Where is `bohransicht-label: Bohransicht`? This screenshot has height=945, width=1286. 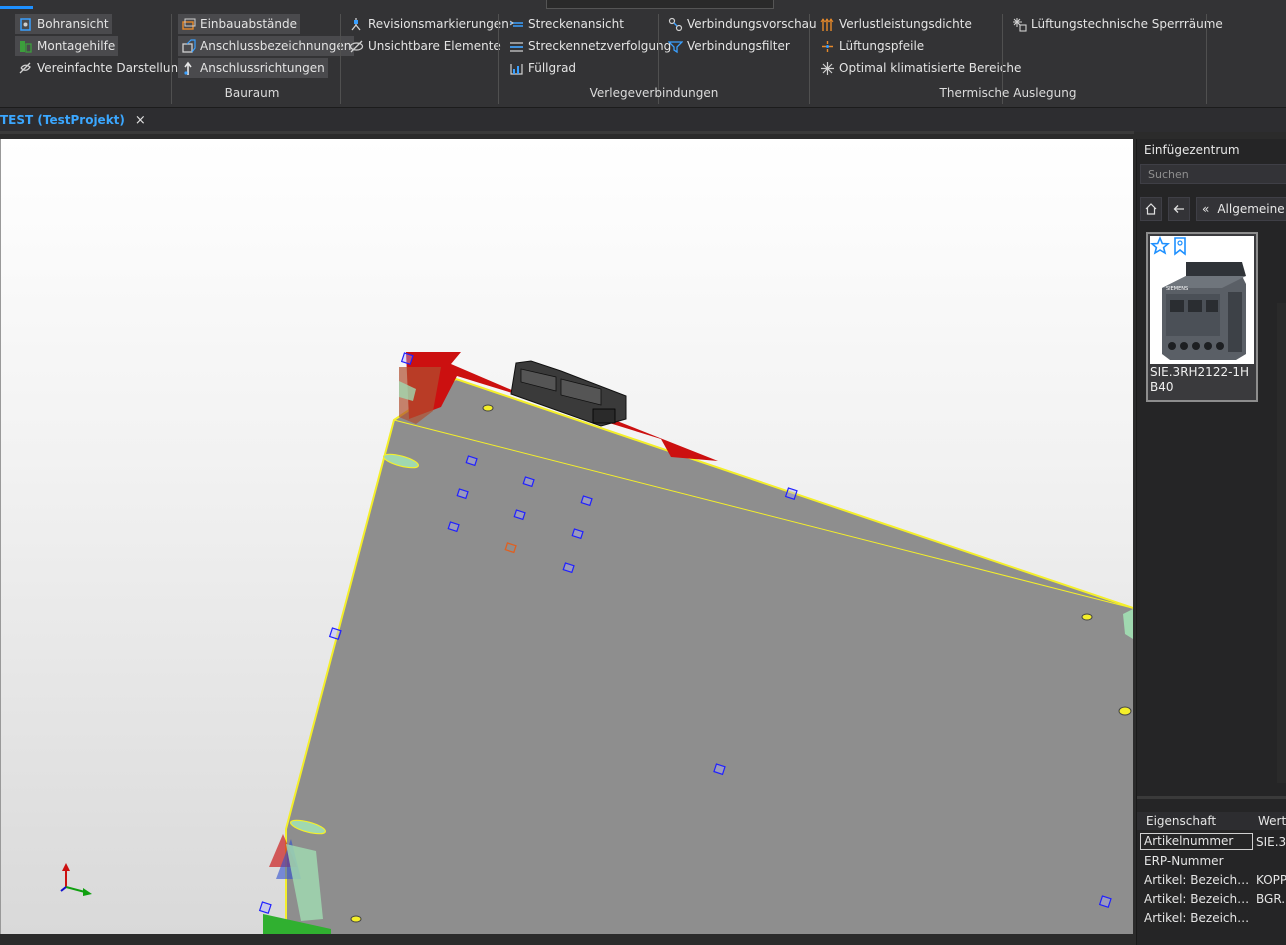 bohransicht-label: Bohransicht is located at coordinates (73, 24).